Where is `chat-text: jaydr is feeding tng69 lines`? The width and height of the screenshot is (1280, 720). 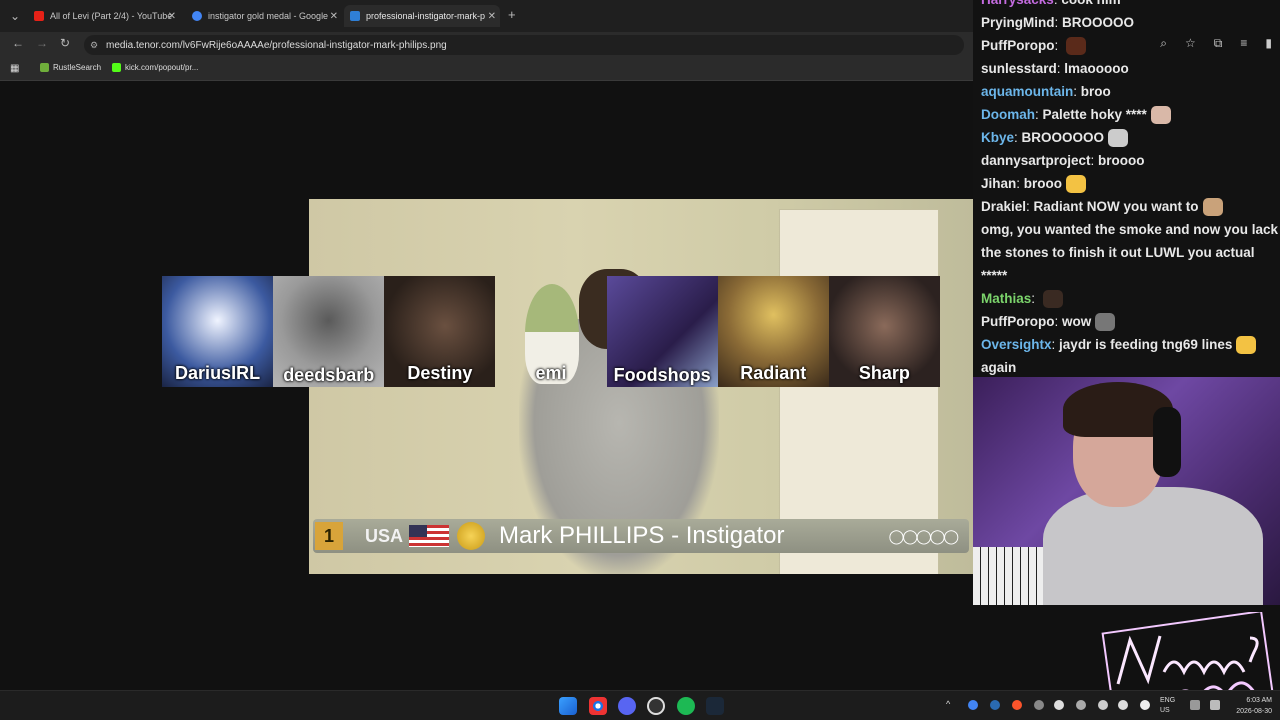 chat-text: jaydr is feeding tng69 lines is located at coordinates (1146, 344).